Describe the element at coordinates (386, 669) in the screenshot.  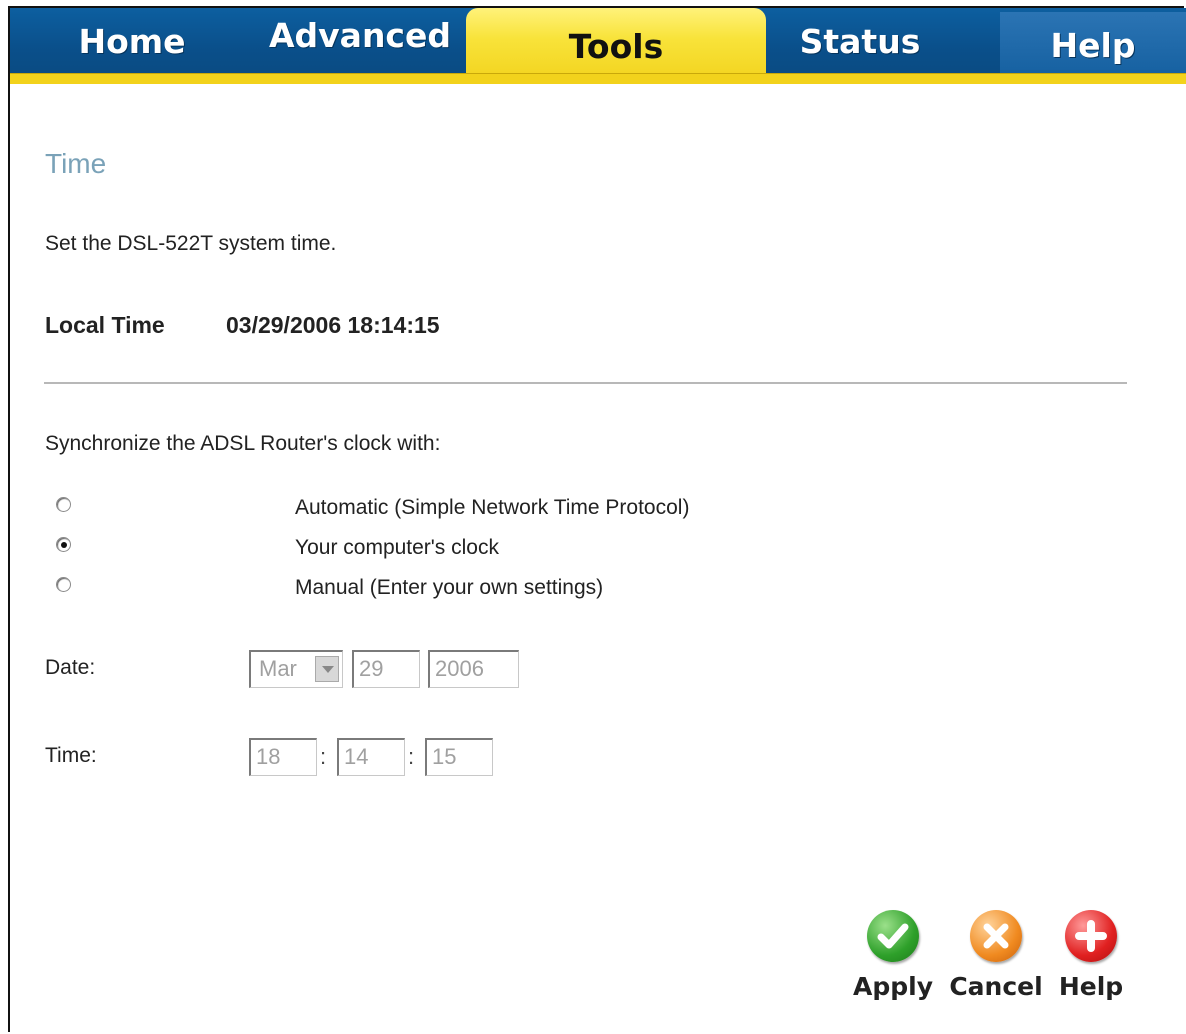
I see `day-input: 29` at that location.